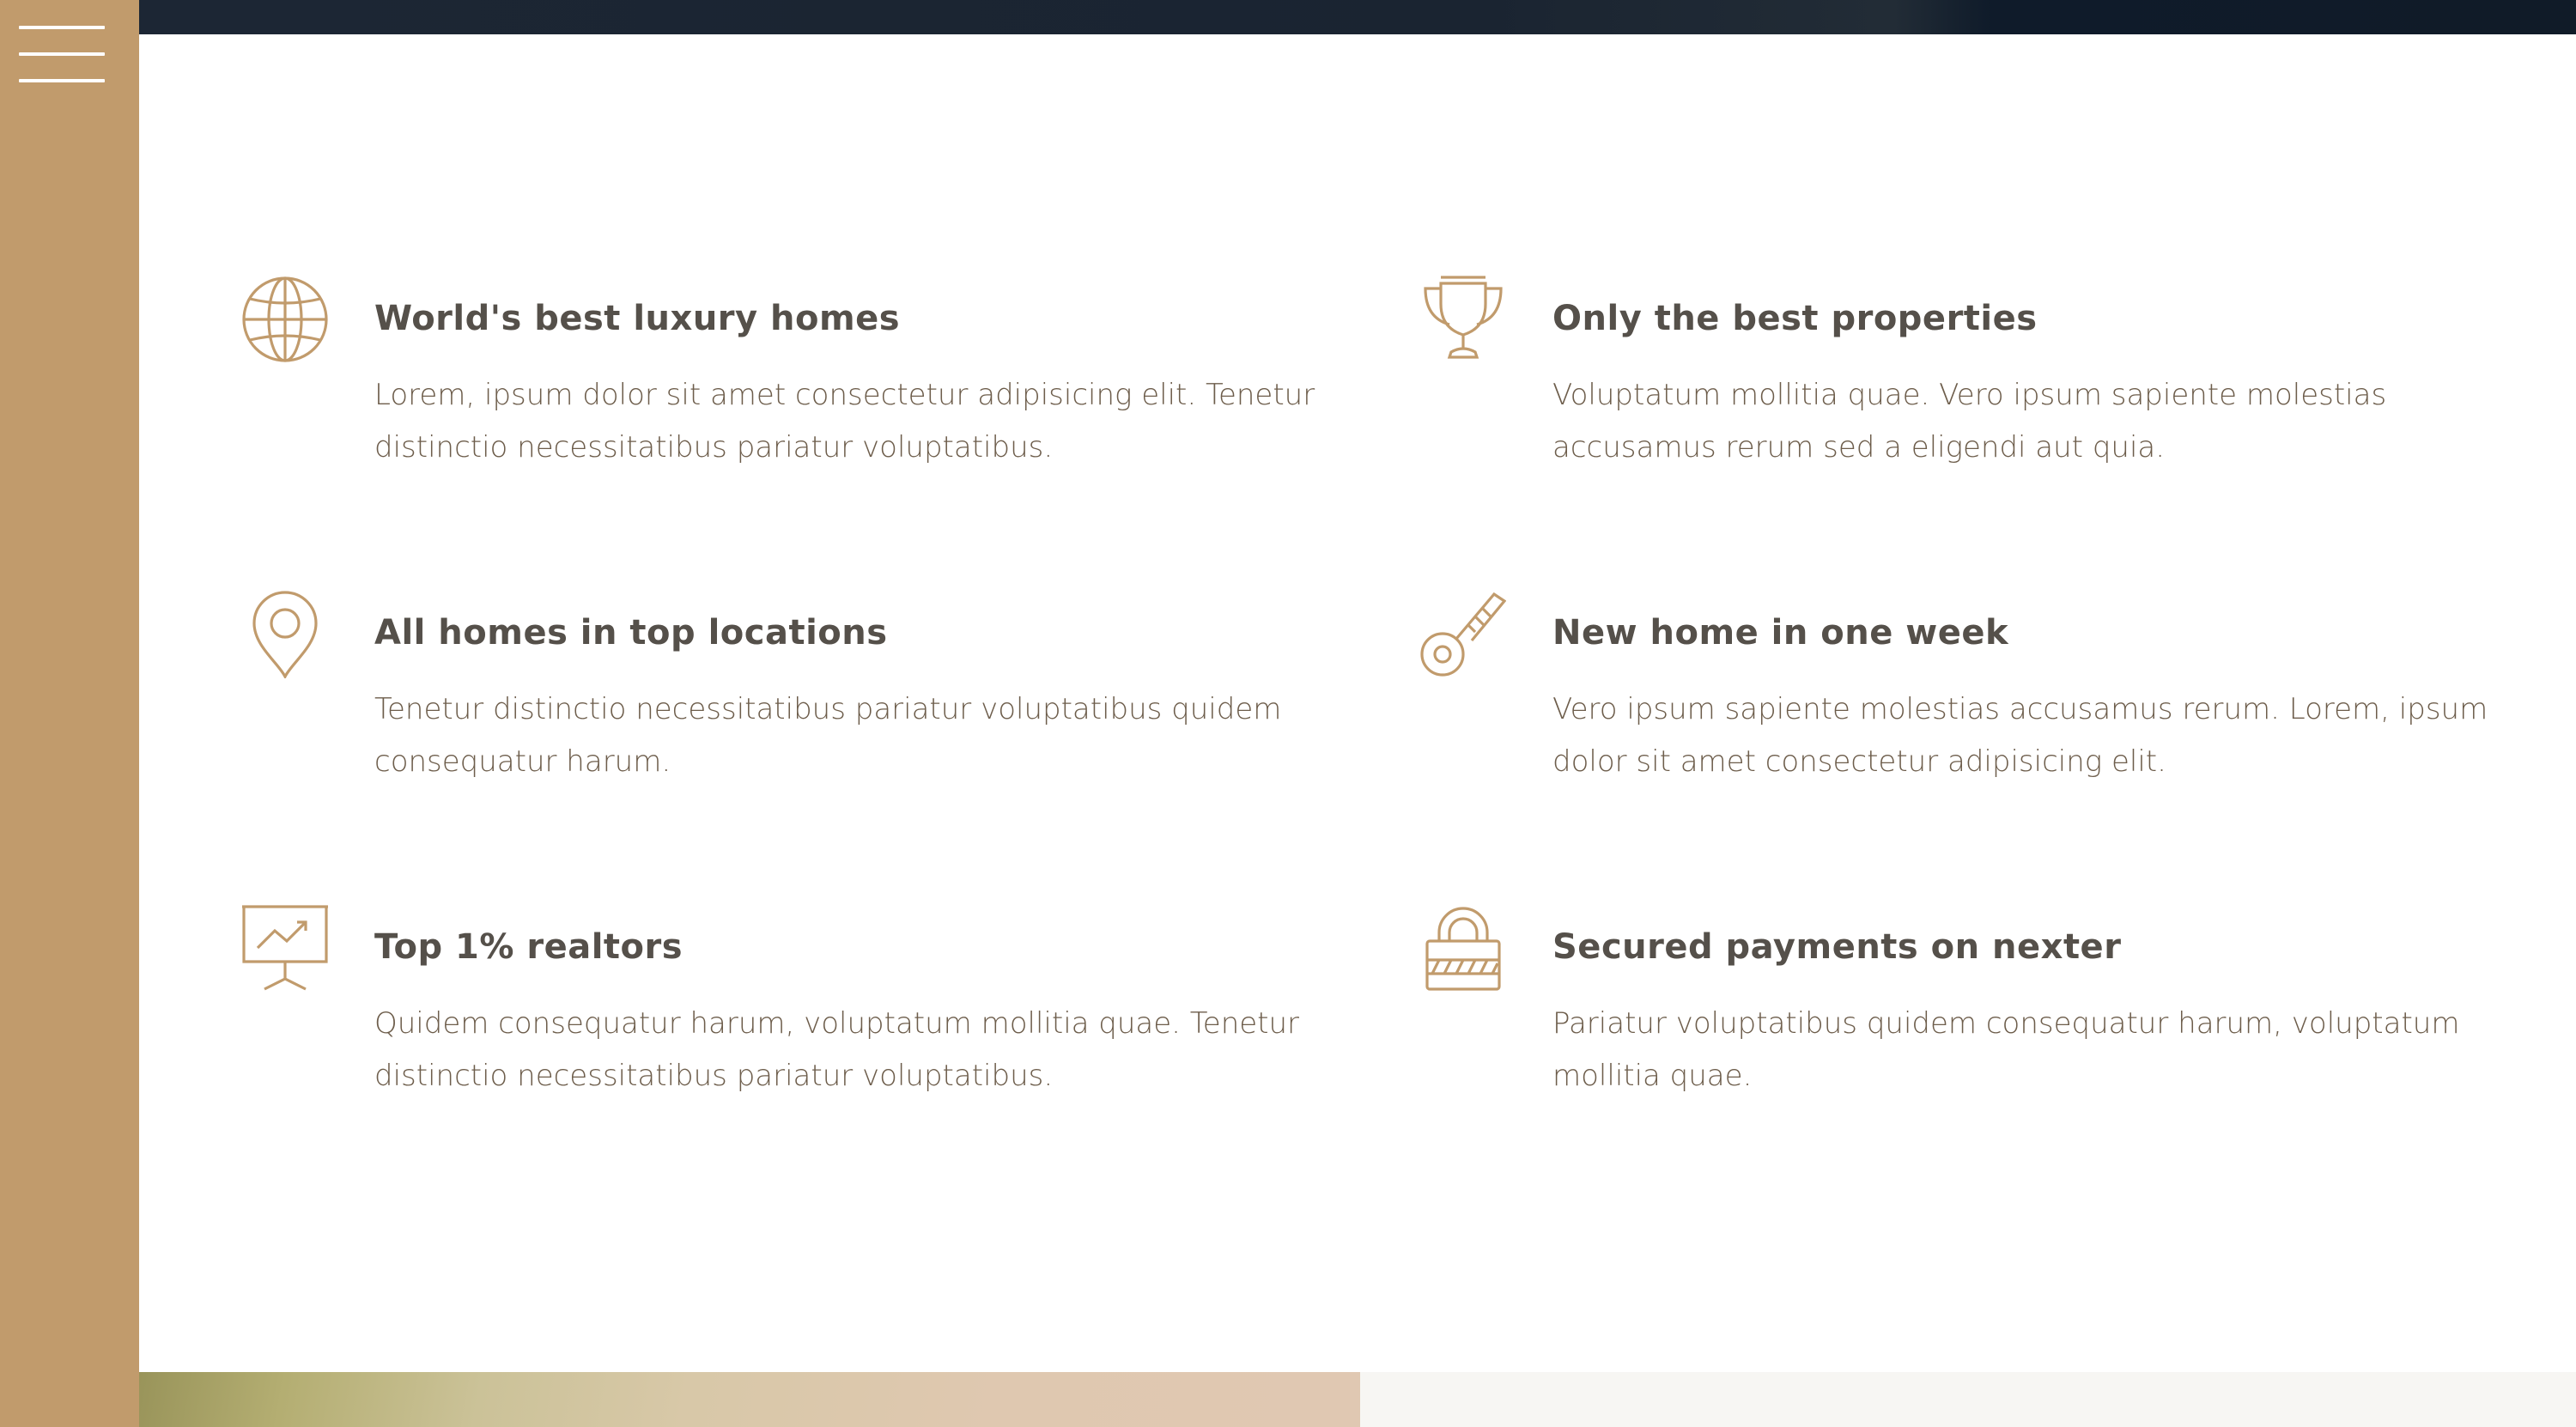 The height and width of the screenshot is (1427, 2576). I want to click on feature-title: World's best luxury homes, so click(638, 318).